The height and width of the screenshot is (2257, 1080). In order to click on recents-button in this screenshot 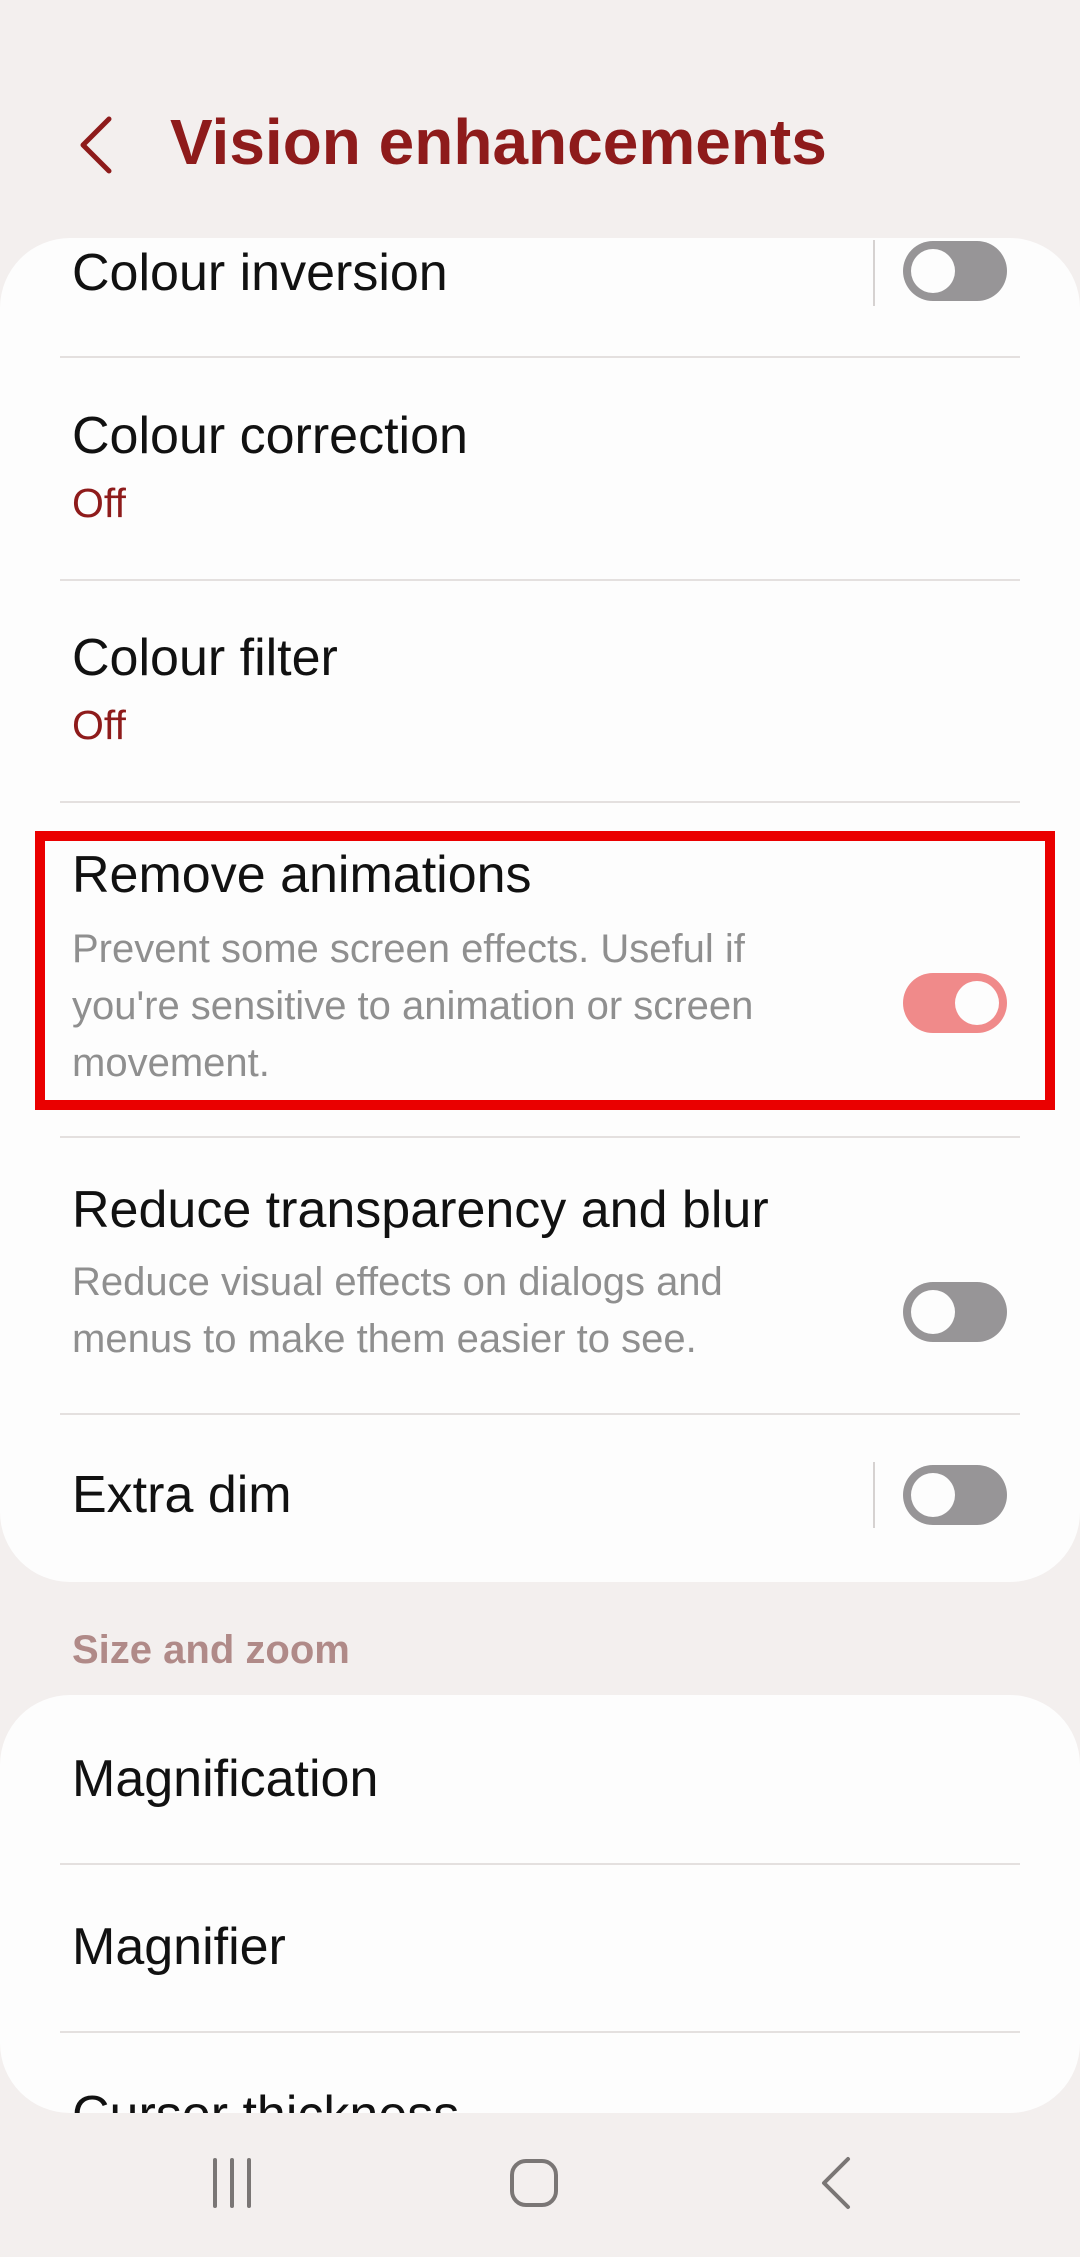, I will do `click(232, 2183)`.